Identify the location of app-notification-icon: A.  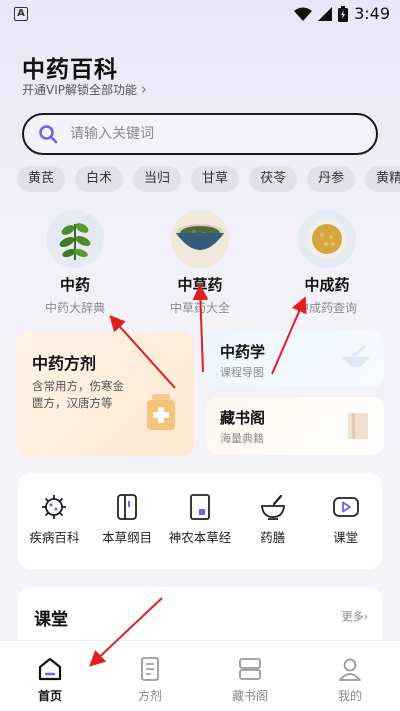
(21, 14).